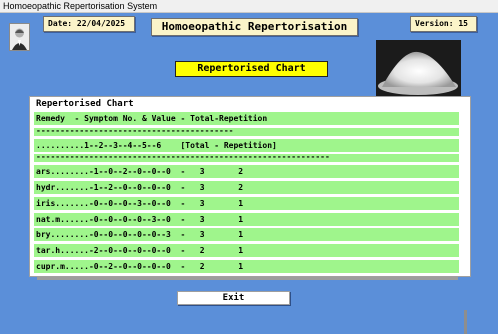  I want to click on window-titlebar: Homoeopathic Repertorisation System, so click(249, 6).